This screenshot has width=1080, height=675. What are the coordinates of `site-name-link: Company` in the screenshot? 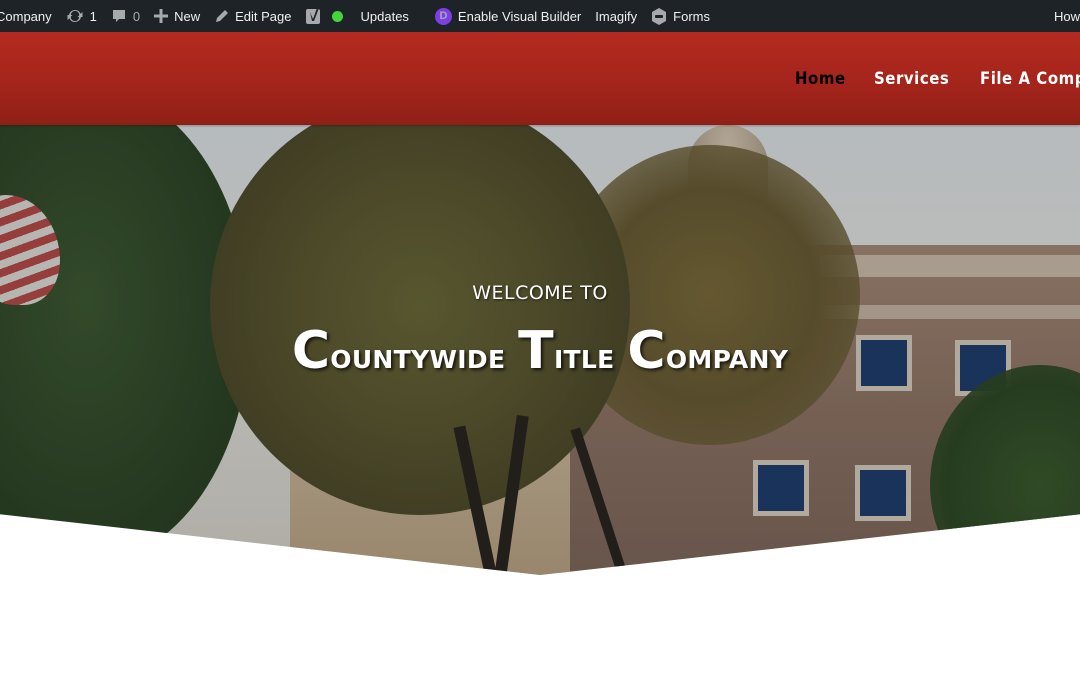 It's located at (29, 16).